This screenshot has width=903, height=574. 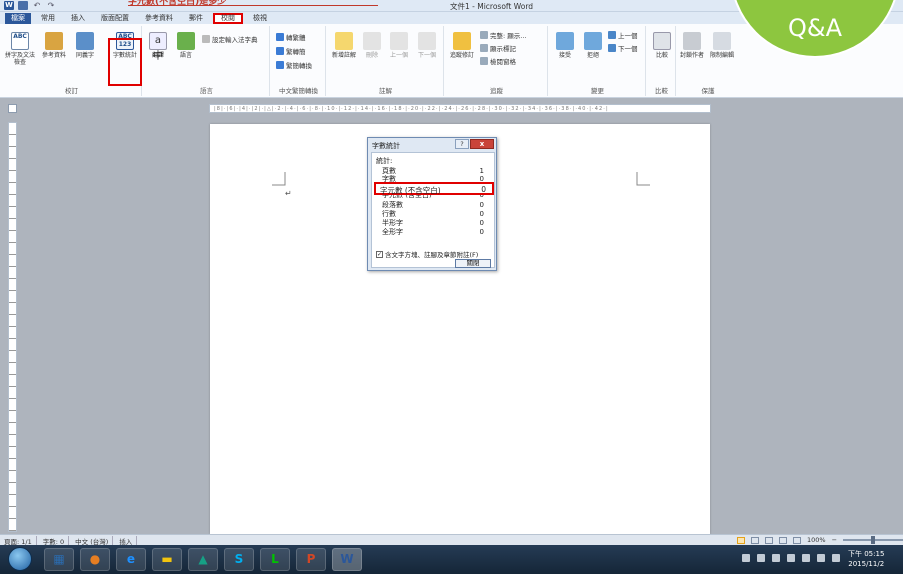 What do you see at coordinates (783, 540) in the screenshot?
I see `outline-icon` at bounding box center [783, 540].